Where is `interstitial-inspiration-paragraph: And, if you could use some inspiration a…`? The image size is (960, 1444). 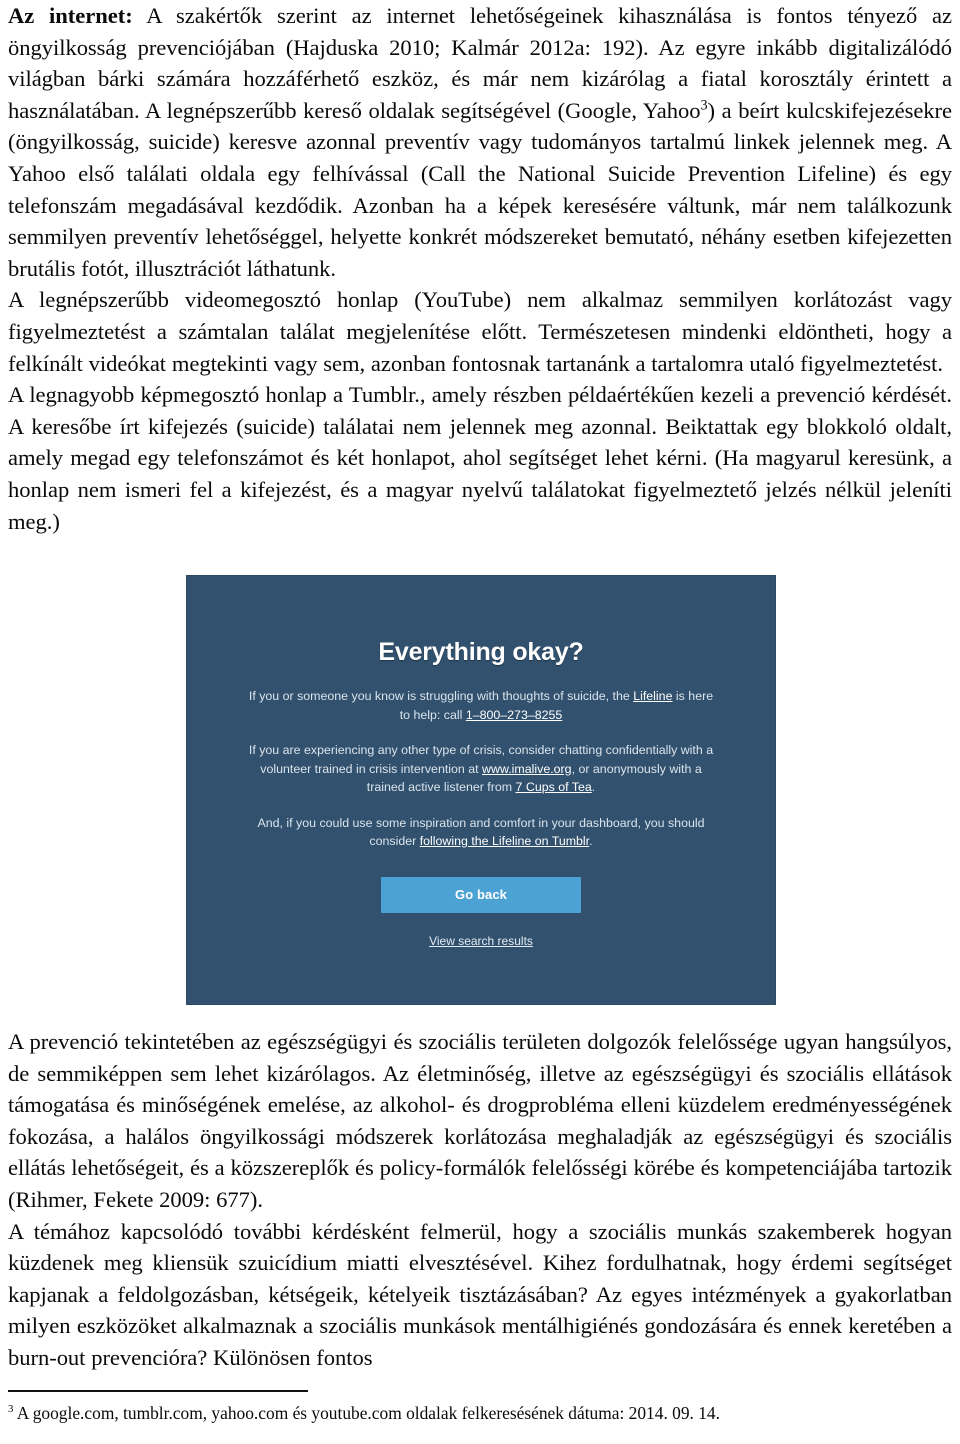 interstitial-inspiration-paragraph: And, if you could use some inspiration a… is located at coordinates (481, 832).